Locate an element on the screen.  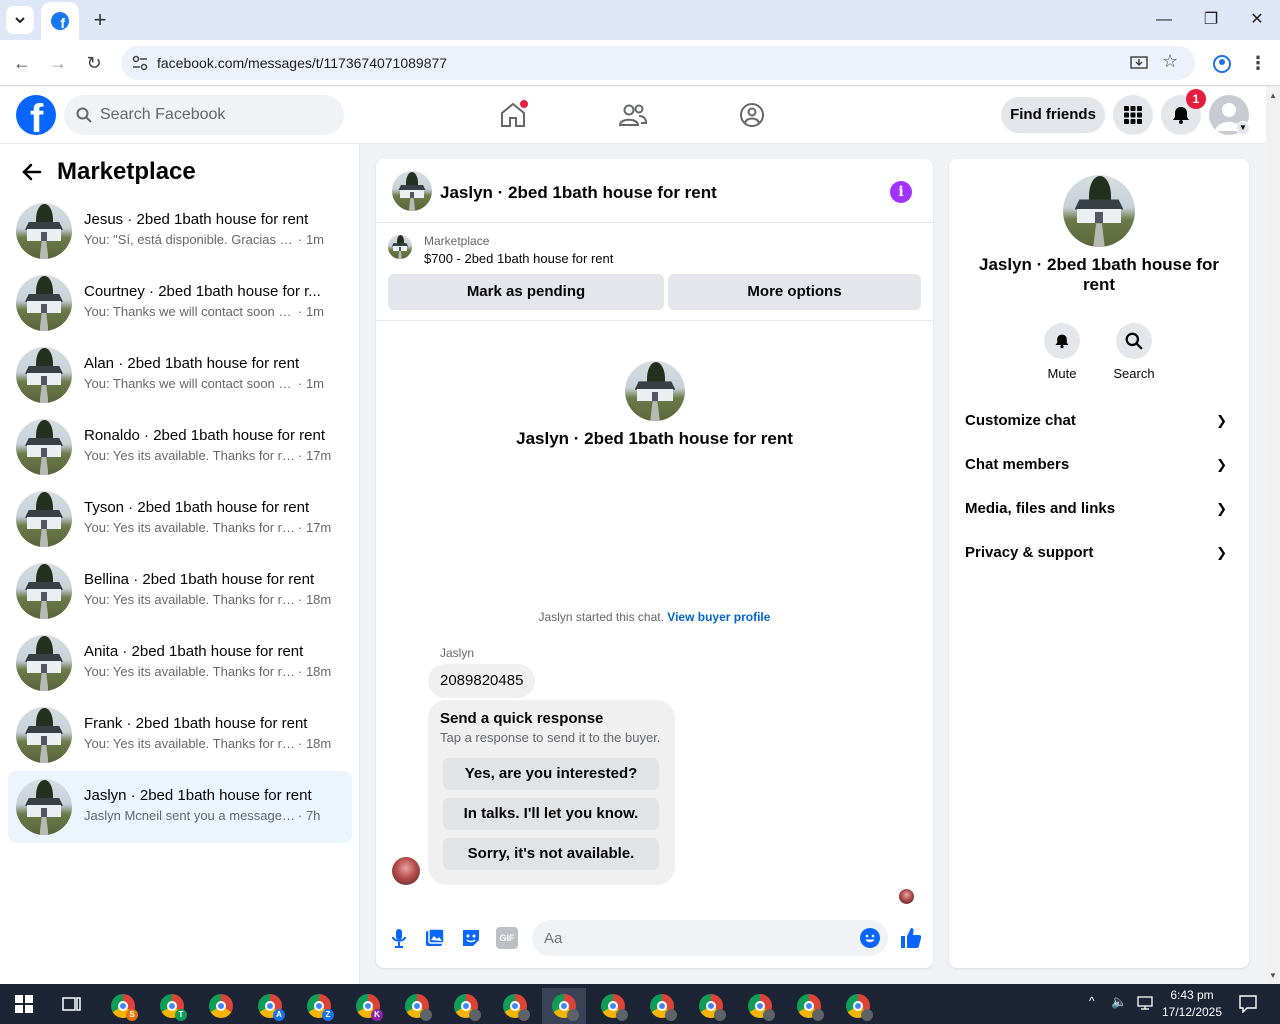
scroll-up-icon: ▲ is located at coordinates (1273, 95).